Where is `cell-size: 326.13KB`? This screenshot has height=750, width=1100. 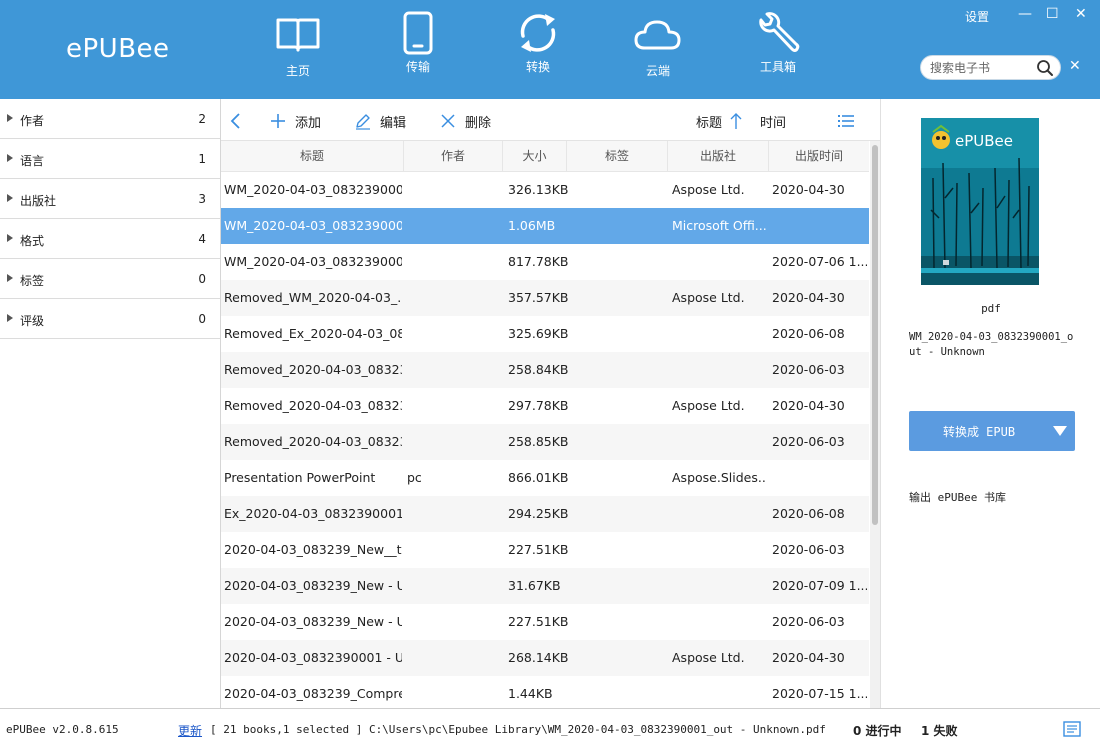
cell-size: 326.13KB is located at coordinates (538, 189).